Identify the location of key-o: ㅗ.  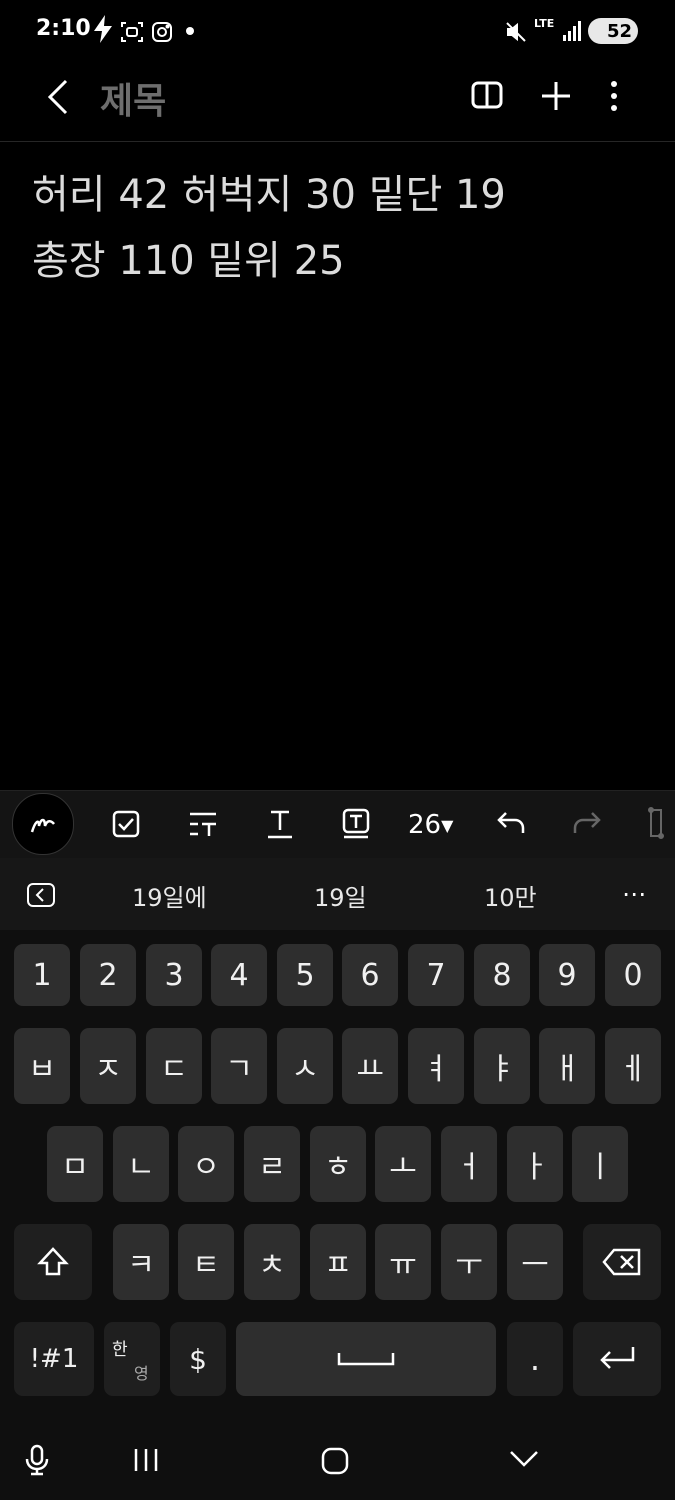
(403, 1164).